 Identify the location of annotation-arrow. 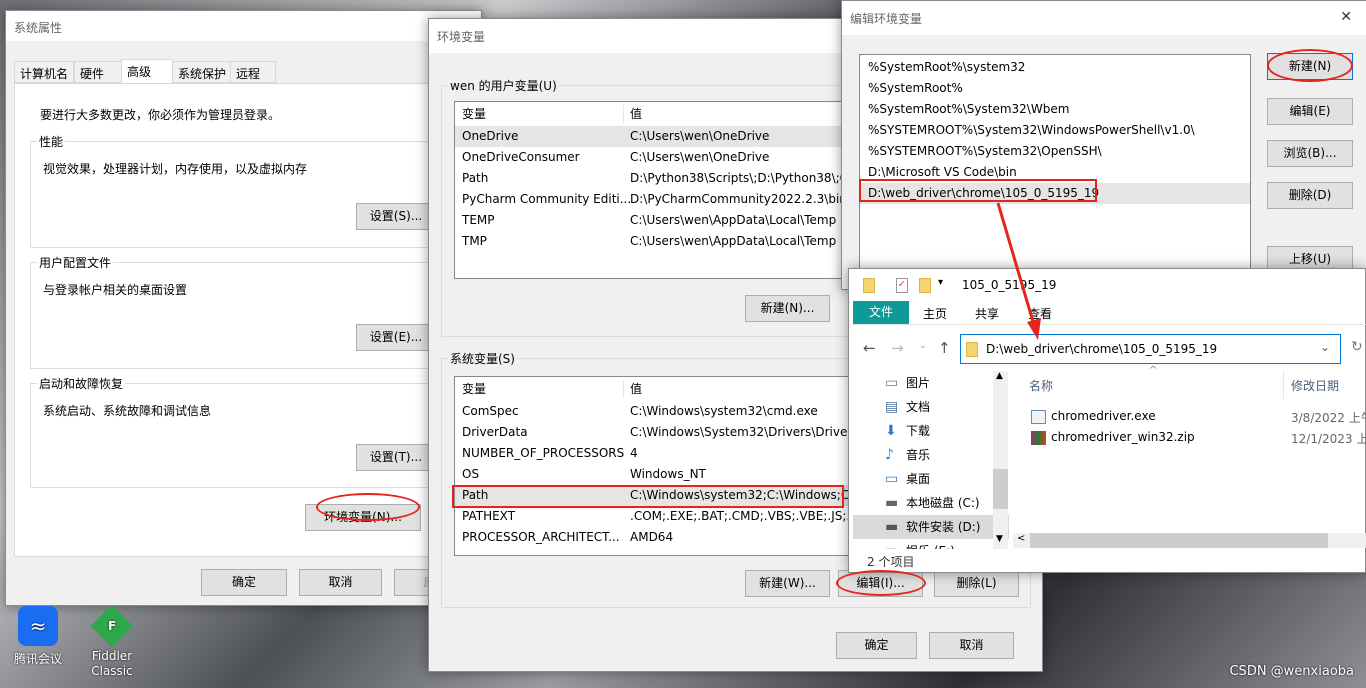
(1018, 271).